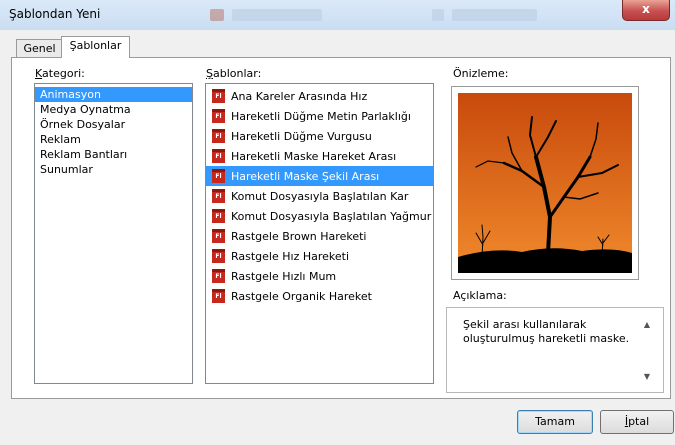 This screenshot has width=675, height=445. I want to click on cancel-button: İptal, so click(637, 422).